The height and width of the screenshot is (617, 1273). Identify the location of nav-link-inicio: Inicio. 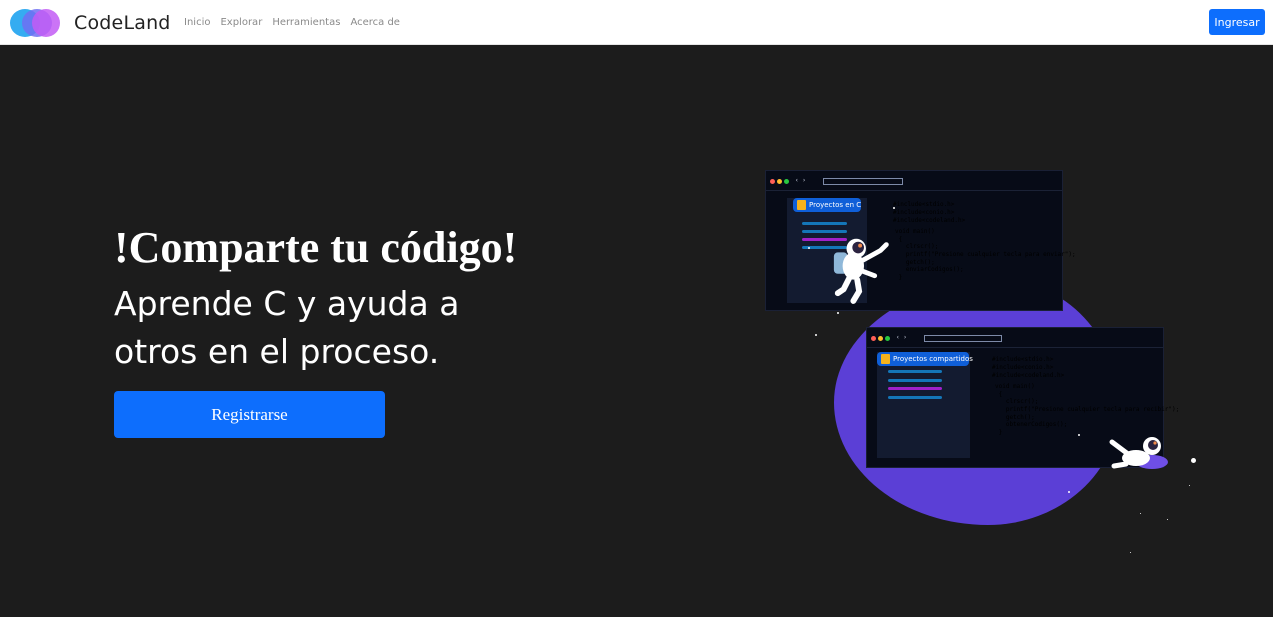
(197, 22).